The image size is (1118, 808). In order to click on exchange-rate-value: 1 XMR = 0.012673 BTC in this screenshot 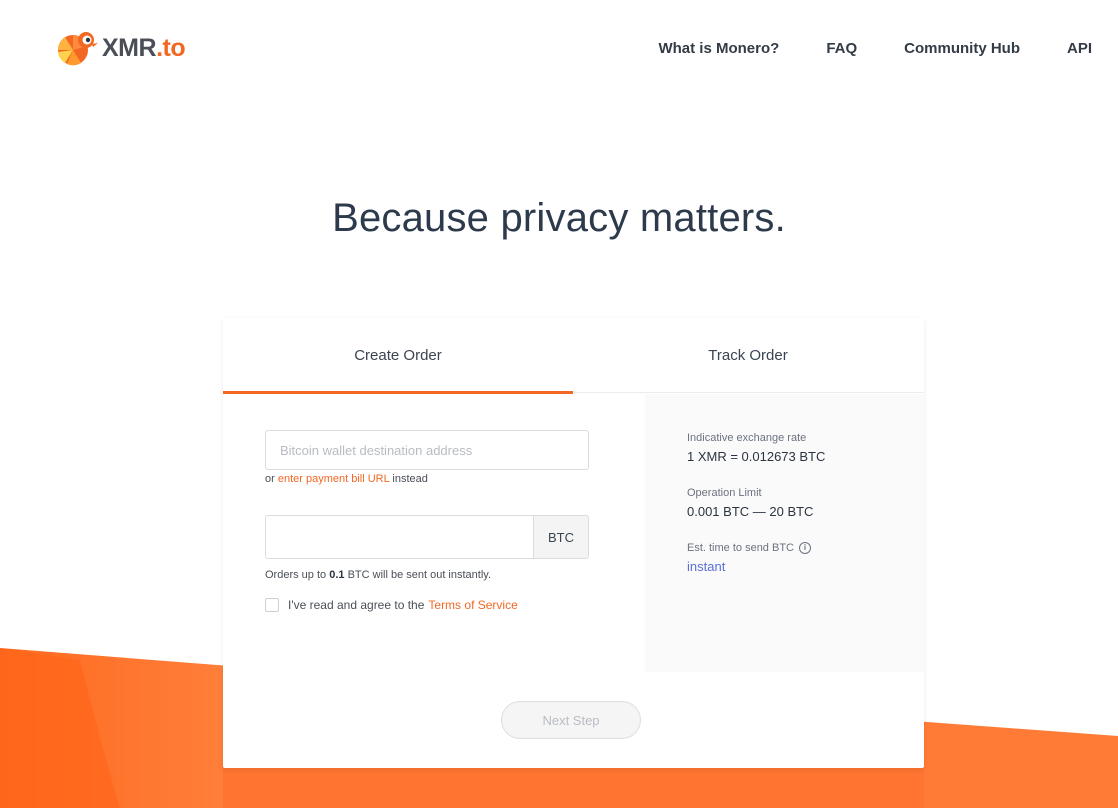, I will do `click(756, 456)`.